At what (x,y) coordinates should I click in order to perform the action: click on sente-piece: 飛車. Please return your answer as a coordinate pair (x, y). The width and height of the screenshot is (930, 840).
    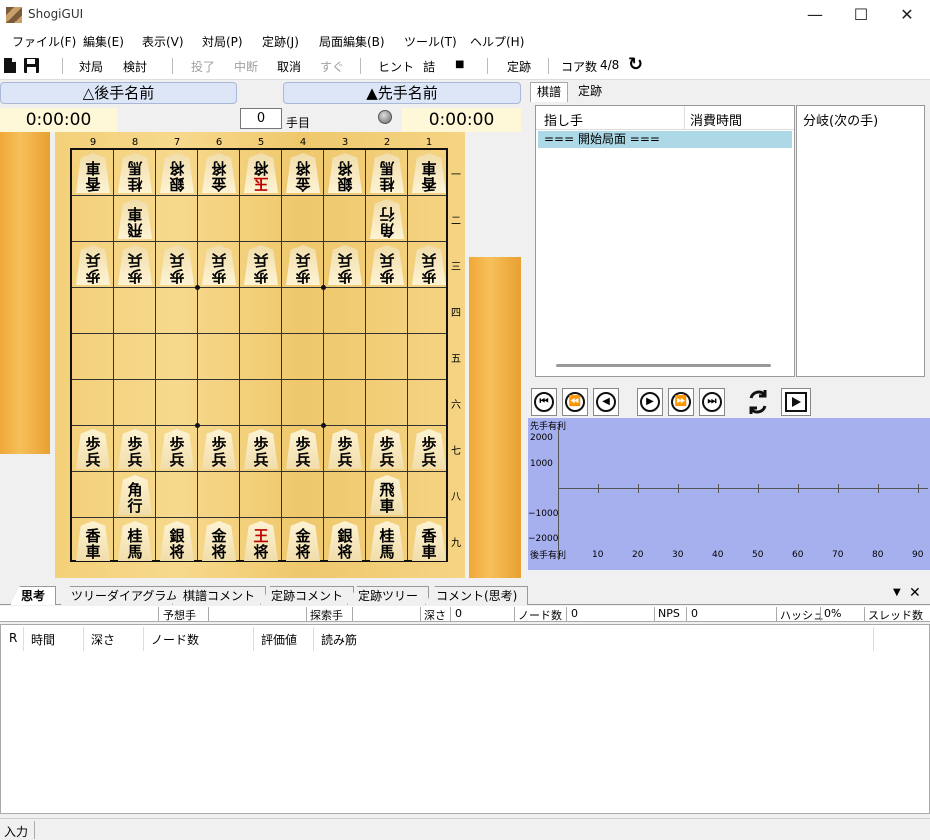
    Looking at the image, I should click on (387, 495).